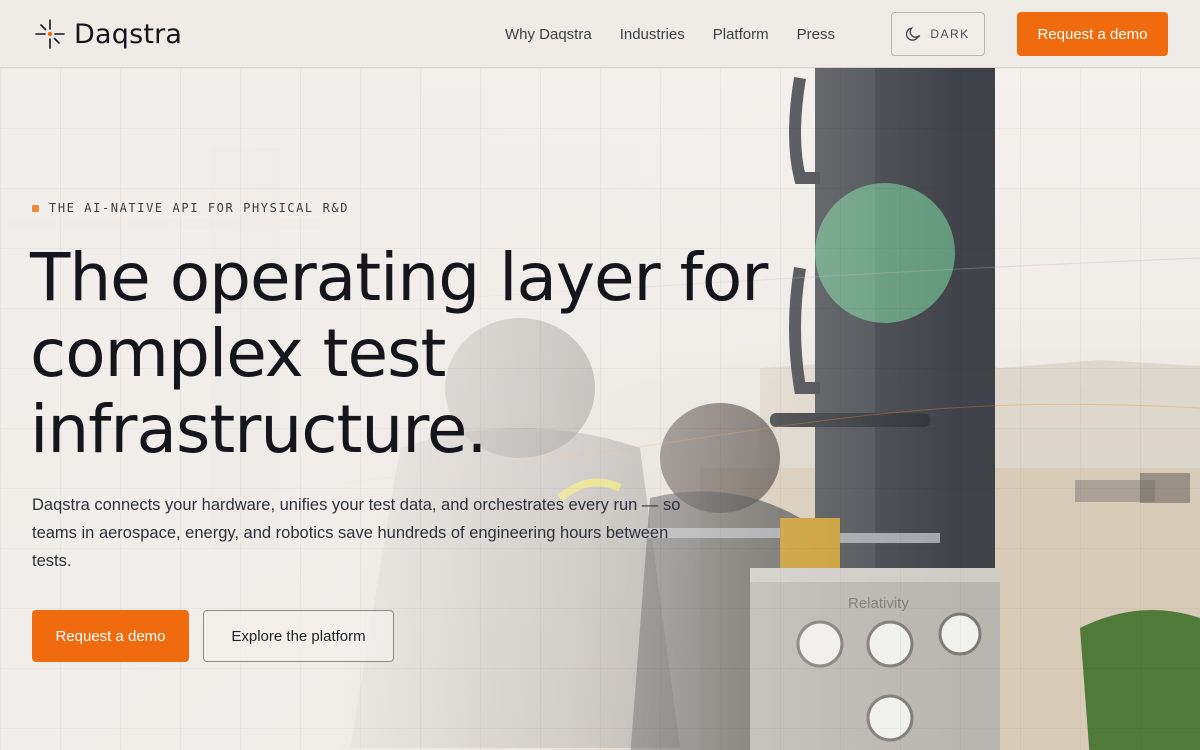  I want to click on headline-line-2: complex test, so click(238, 353).